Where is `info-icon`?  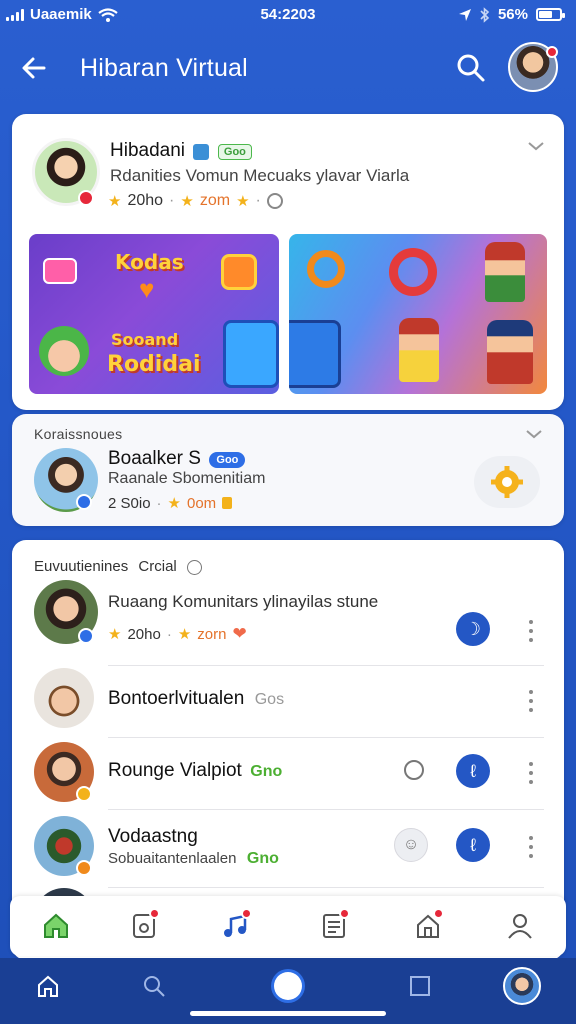
info-icon is located at coordinates (194, 567).